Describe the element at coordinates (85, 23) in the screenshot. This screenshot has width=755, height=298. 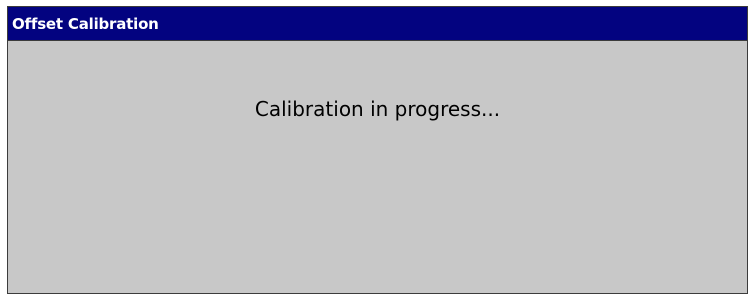
I see `window-title: Offset Calibration` at that location.